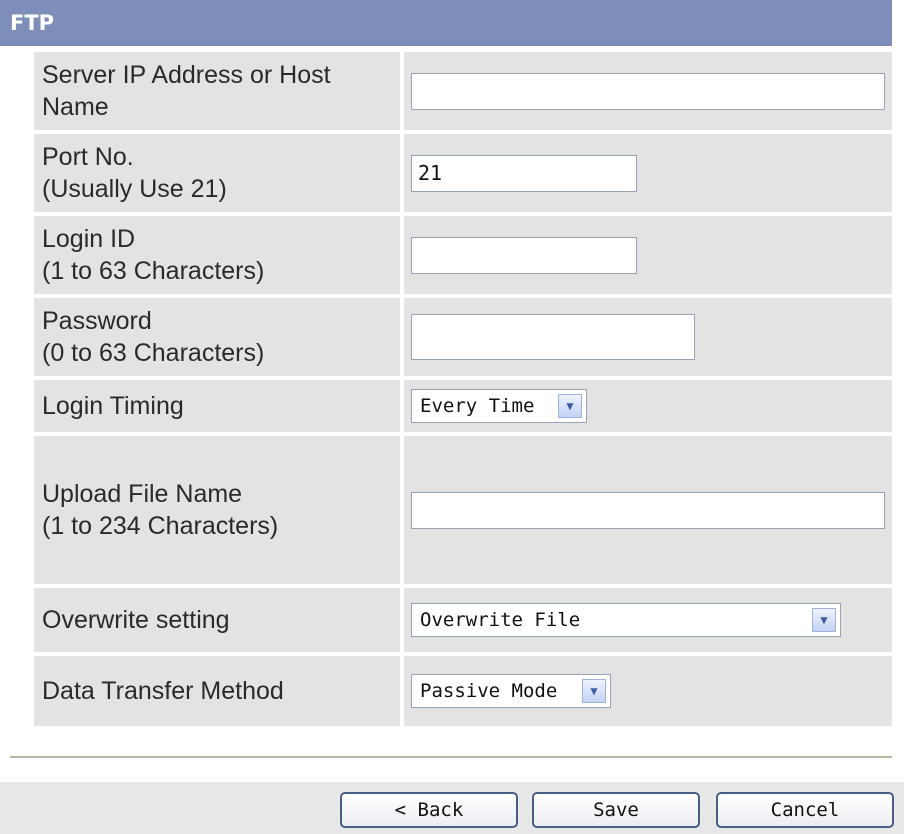 This screenshot has width=904, height=834. What do you see at coordinates (153, 271) in the screenshot?
I see `login-id-label-line2: (1 to 63 Characters)` at bounding box center [153, 271].